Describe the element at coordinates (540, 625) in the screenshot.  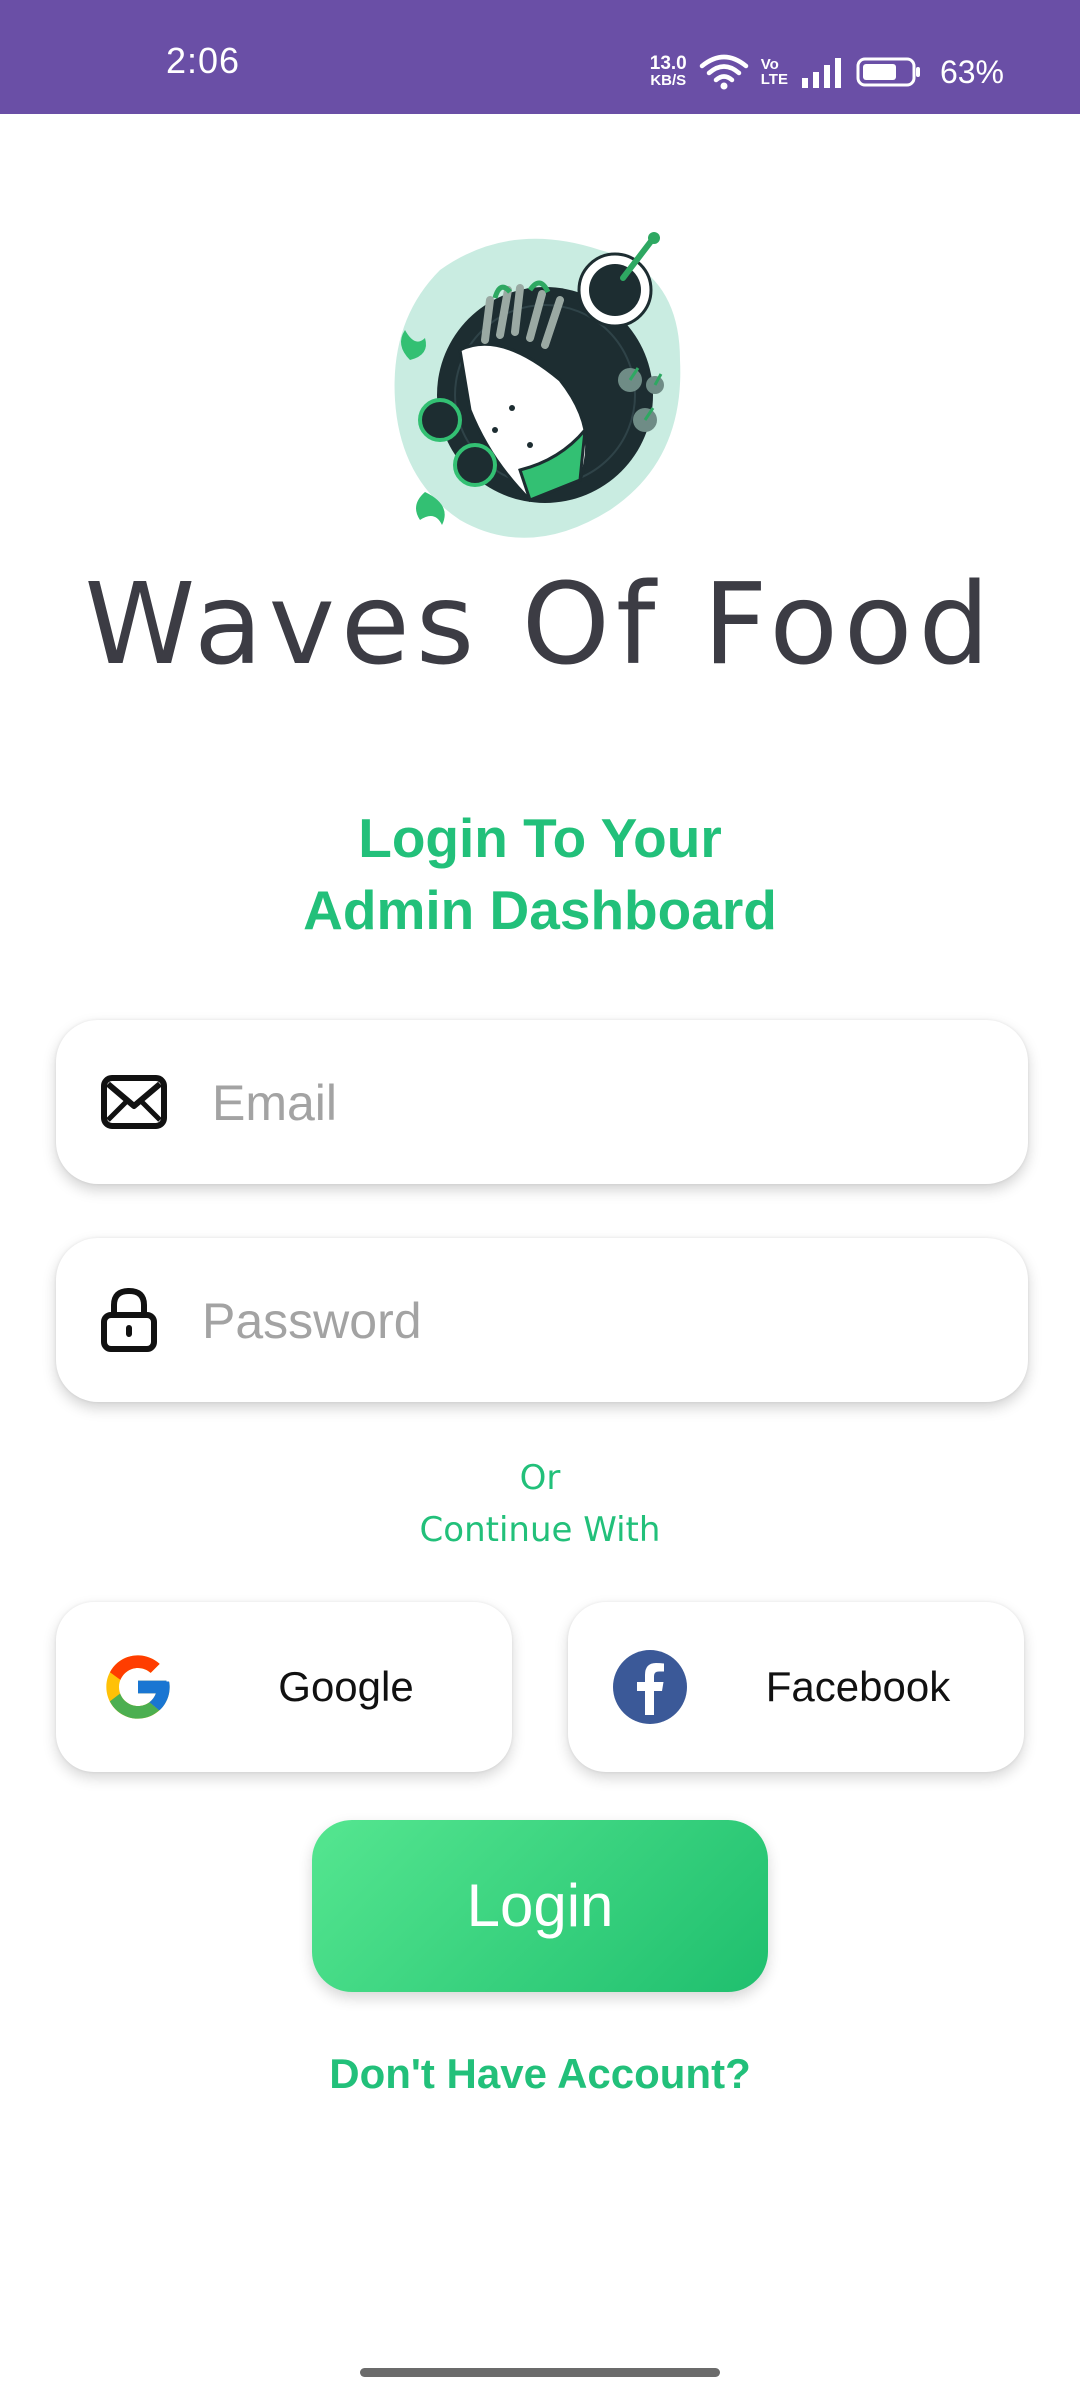
I see `app-title: Waves Of Food` at that location.